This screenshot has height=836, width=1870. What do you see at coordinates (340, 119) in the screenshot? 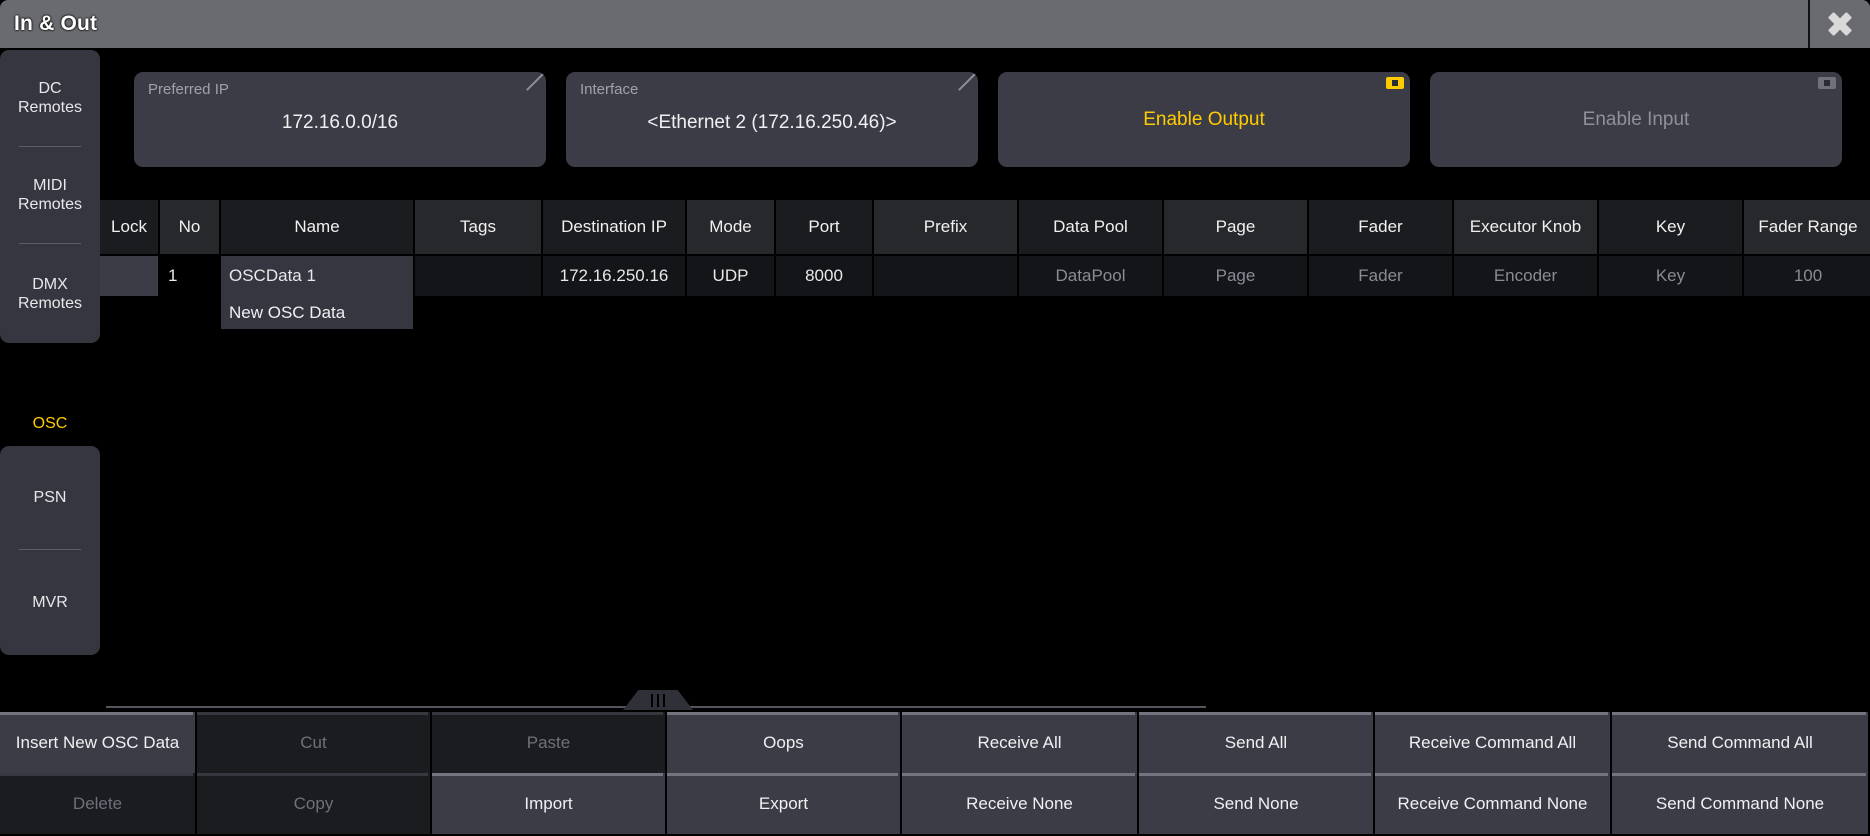
I see `preferred-ip-field: Preferred IP 172.16.0.0/16` at bounding box center [340, 119].